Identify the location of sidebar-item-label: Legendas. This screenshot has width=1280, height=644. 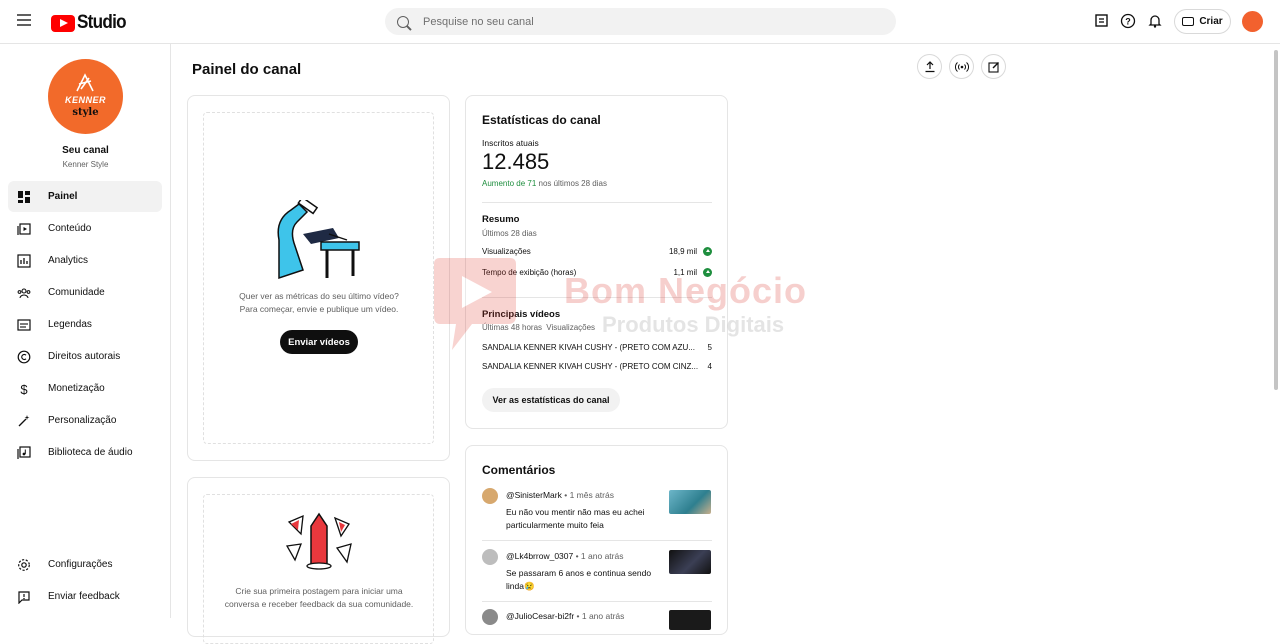
(70, 324).